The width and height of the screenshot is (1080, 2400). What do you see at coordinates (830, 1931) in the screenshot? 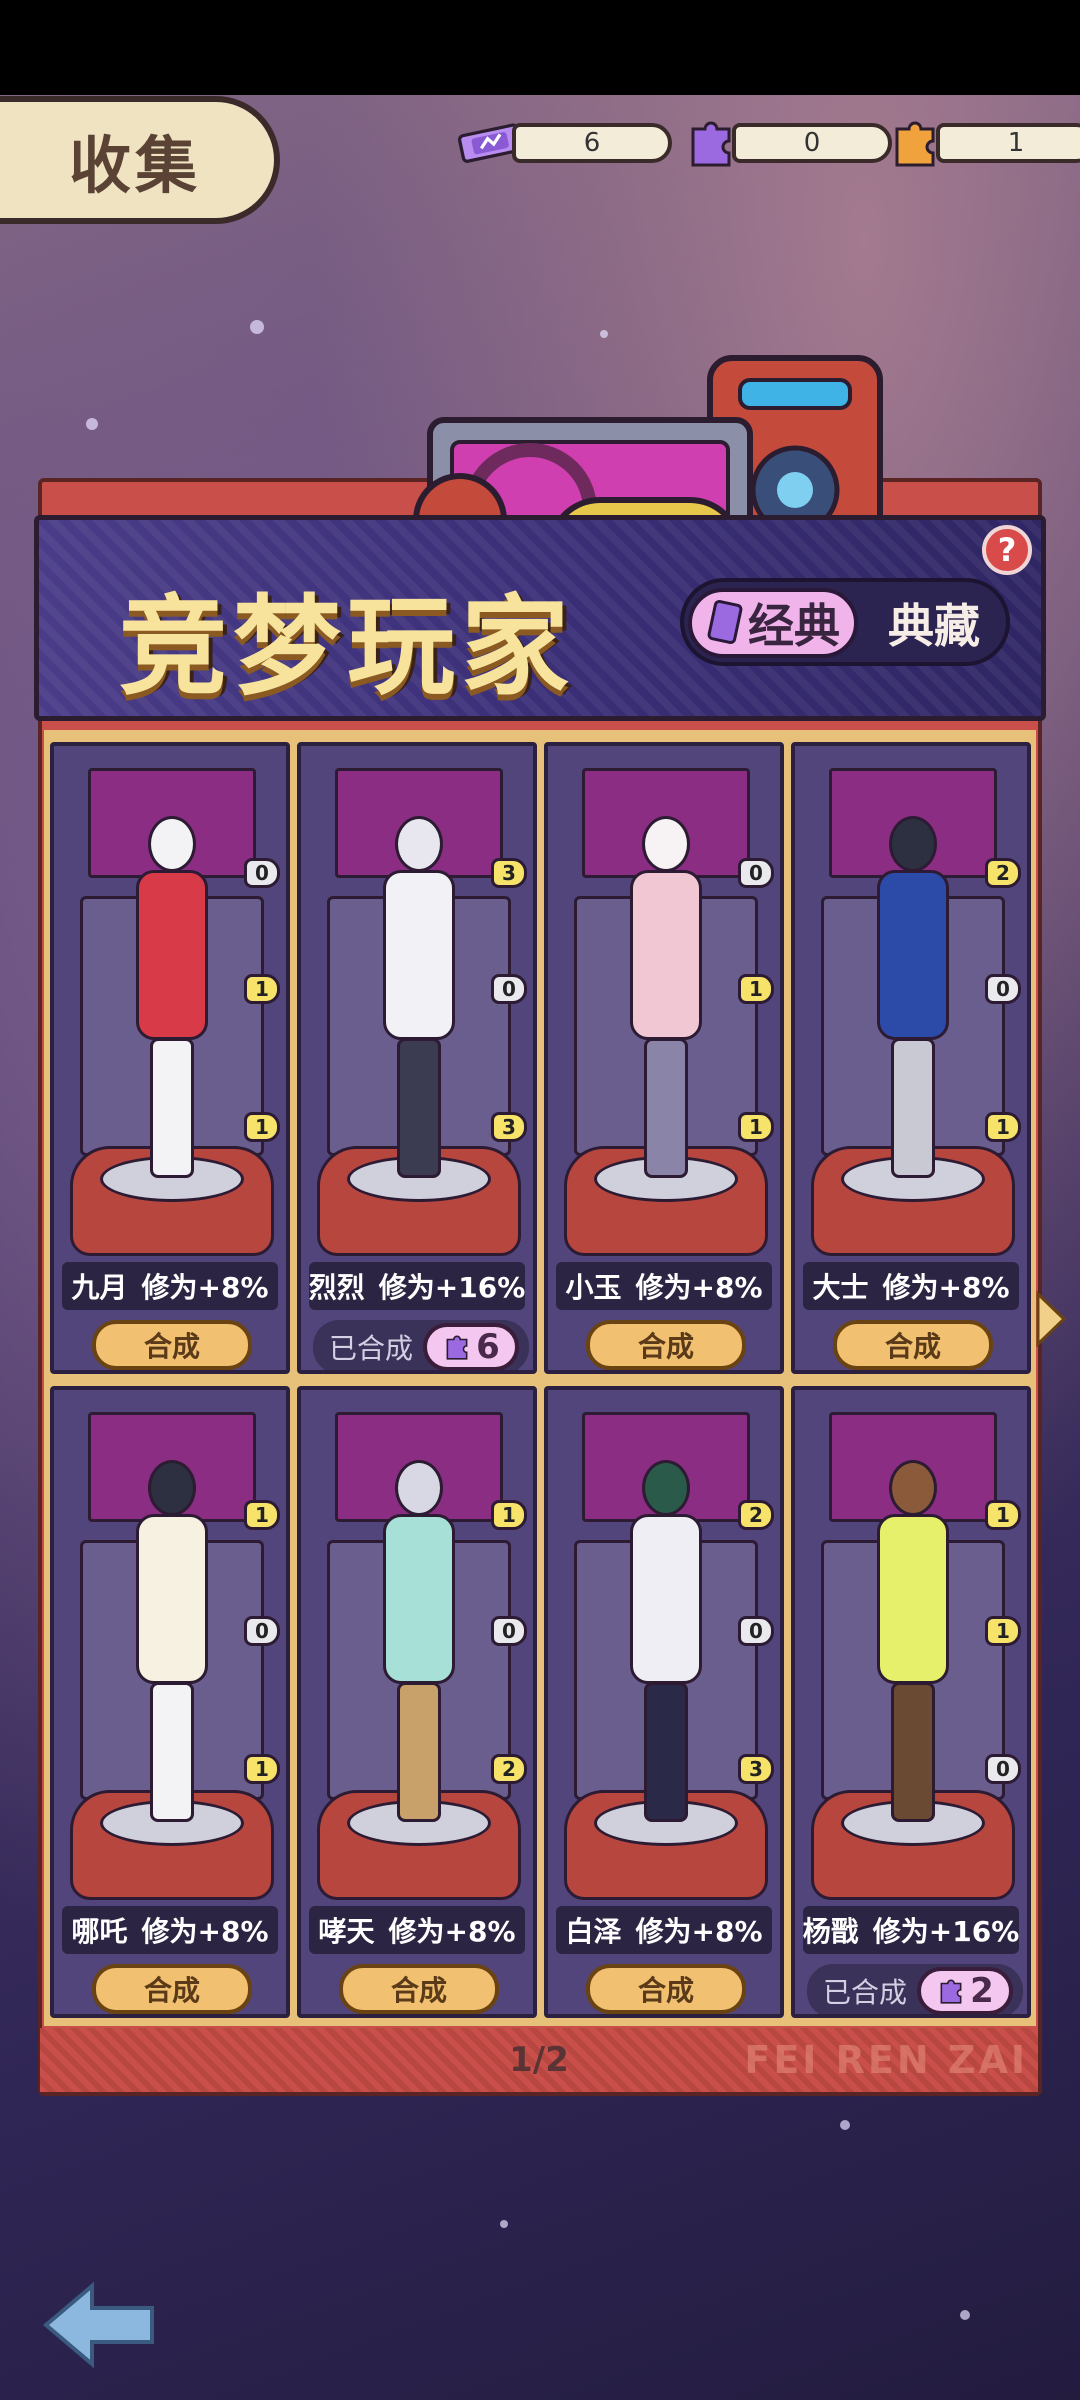
I see `character-name: 杨戬` at bounding box center [830, 1931].